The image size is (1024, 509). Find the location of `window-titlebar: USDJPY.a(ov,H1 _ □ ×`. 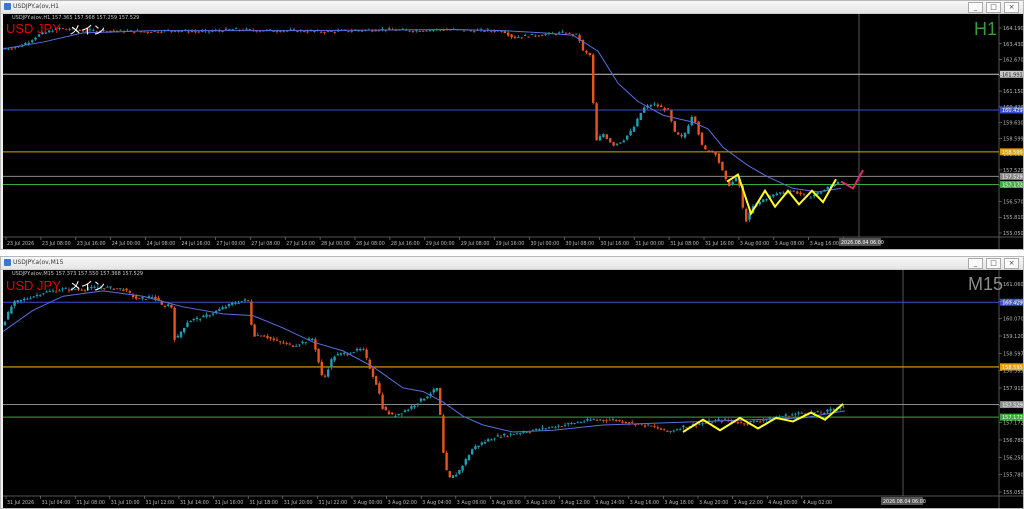

window-titlebar: USDJPY.a(ov,H1 _ □ × is located at coordinates (512, 7).